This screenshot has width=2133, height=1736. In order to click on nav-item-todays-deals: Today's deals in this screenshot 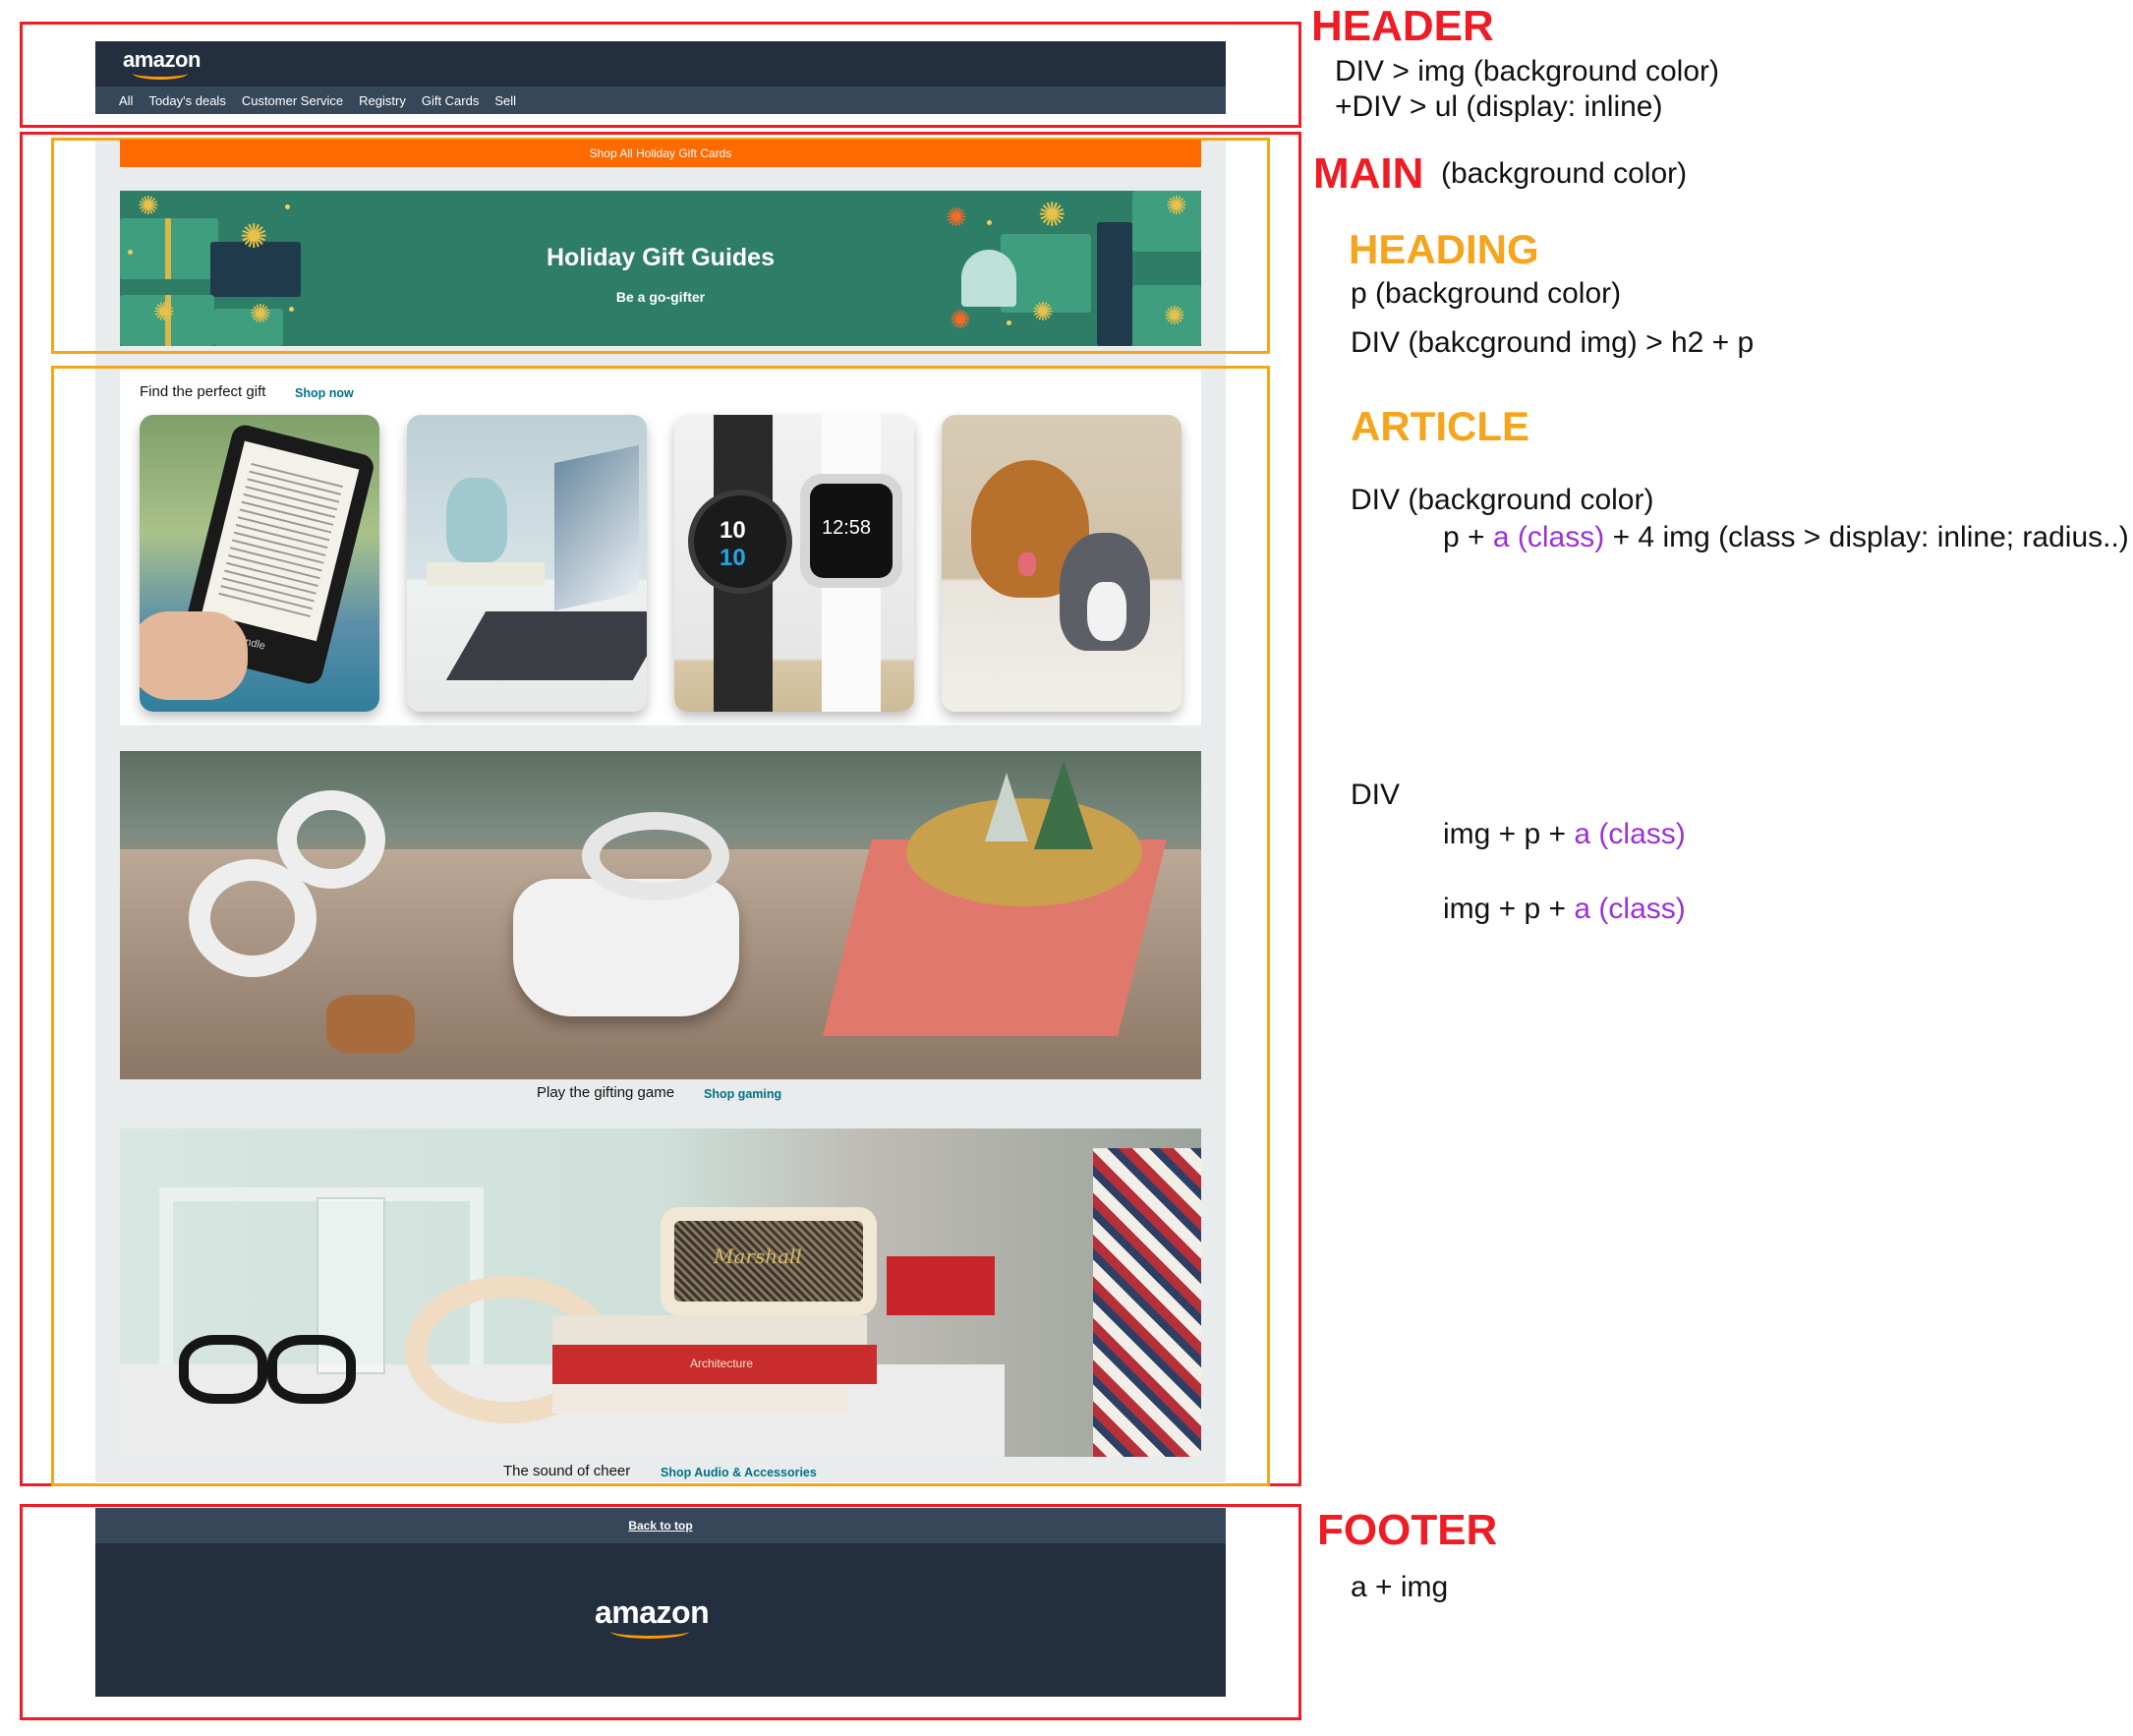, I will do `click(187, 100)`.